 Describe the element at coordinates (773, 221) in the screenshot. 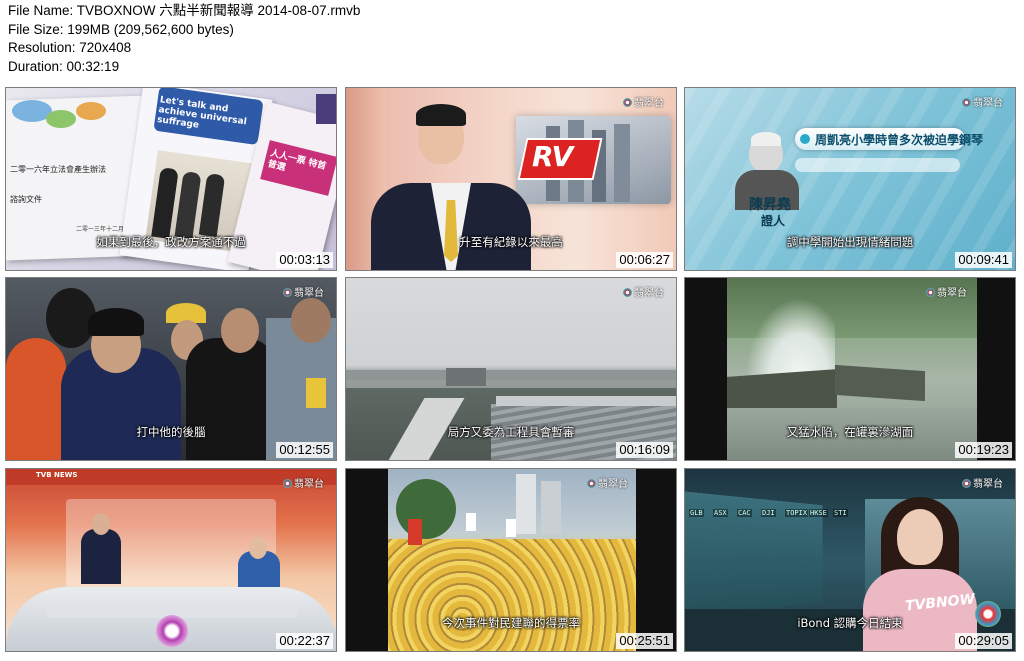

I see `witness-role: 證人` at that location.